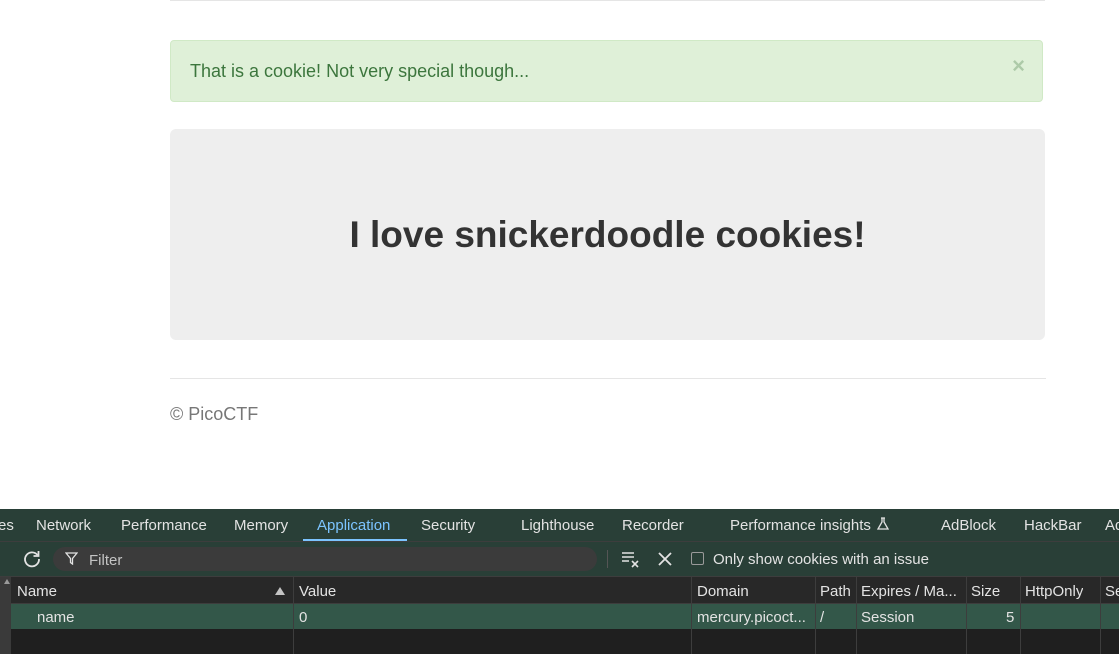 The image size is (1119, 654). I want to click on cell-expires: Session, so click(888, 617).